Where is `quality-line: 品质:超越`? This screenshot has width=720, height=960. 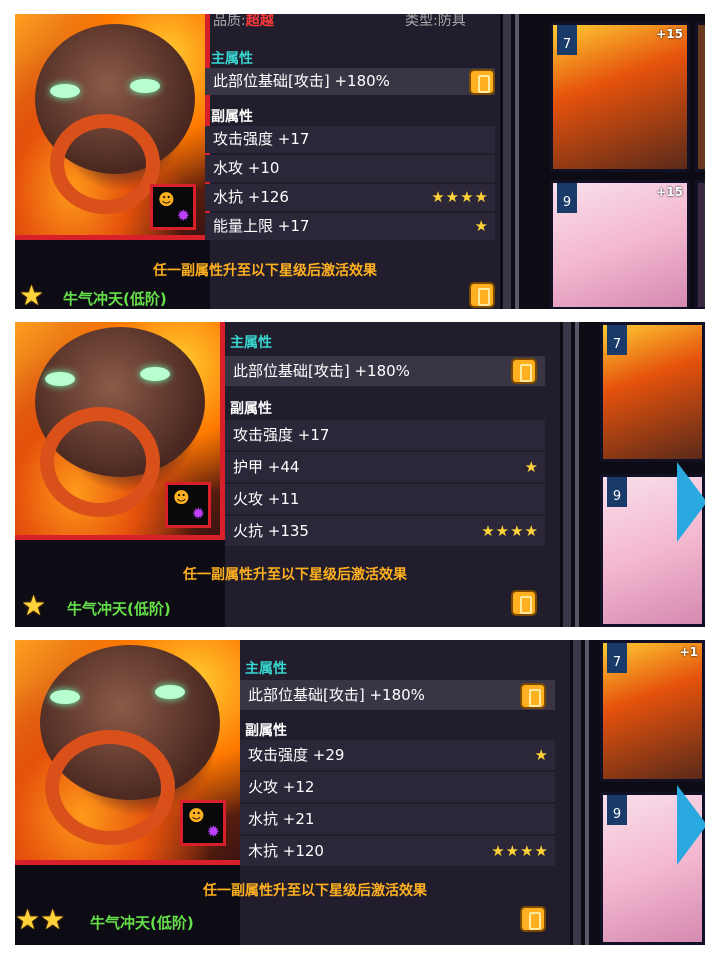 quality-line: 品质:超越 is located at coordinates (243, 21).